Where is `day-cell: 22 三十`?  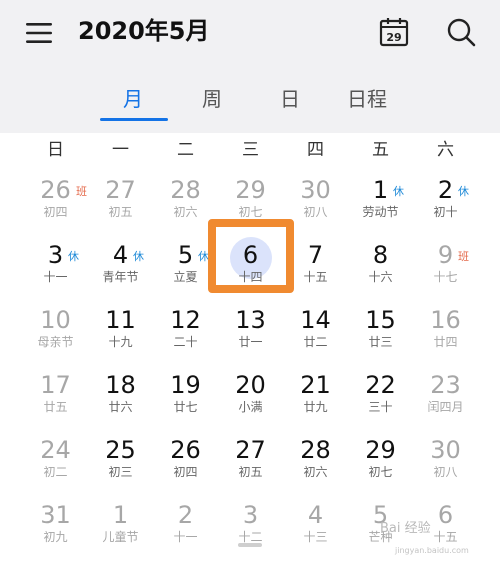 day-cell: 22 三十 is located at coordinates (380, 399).